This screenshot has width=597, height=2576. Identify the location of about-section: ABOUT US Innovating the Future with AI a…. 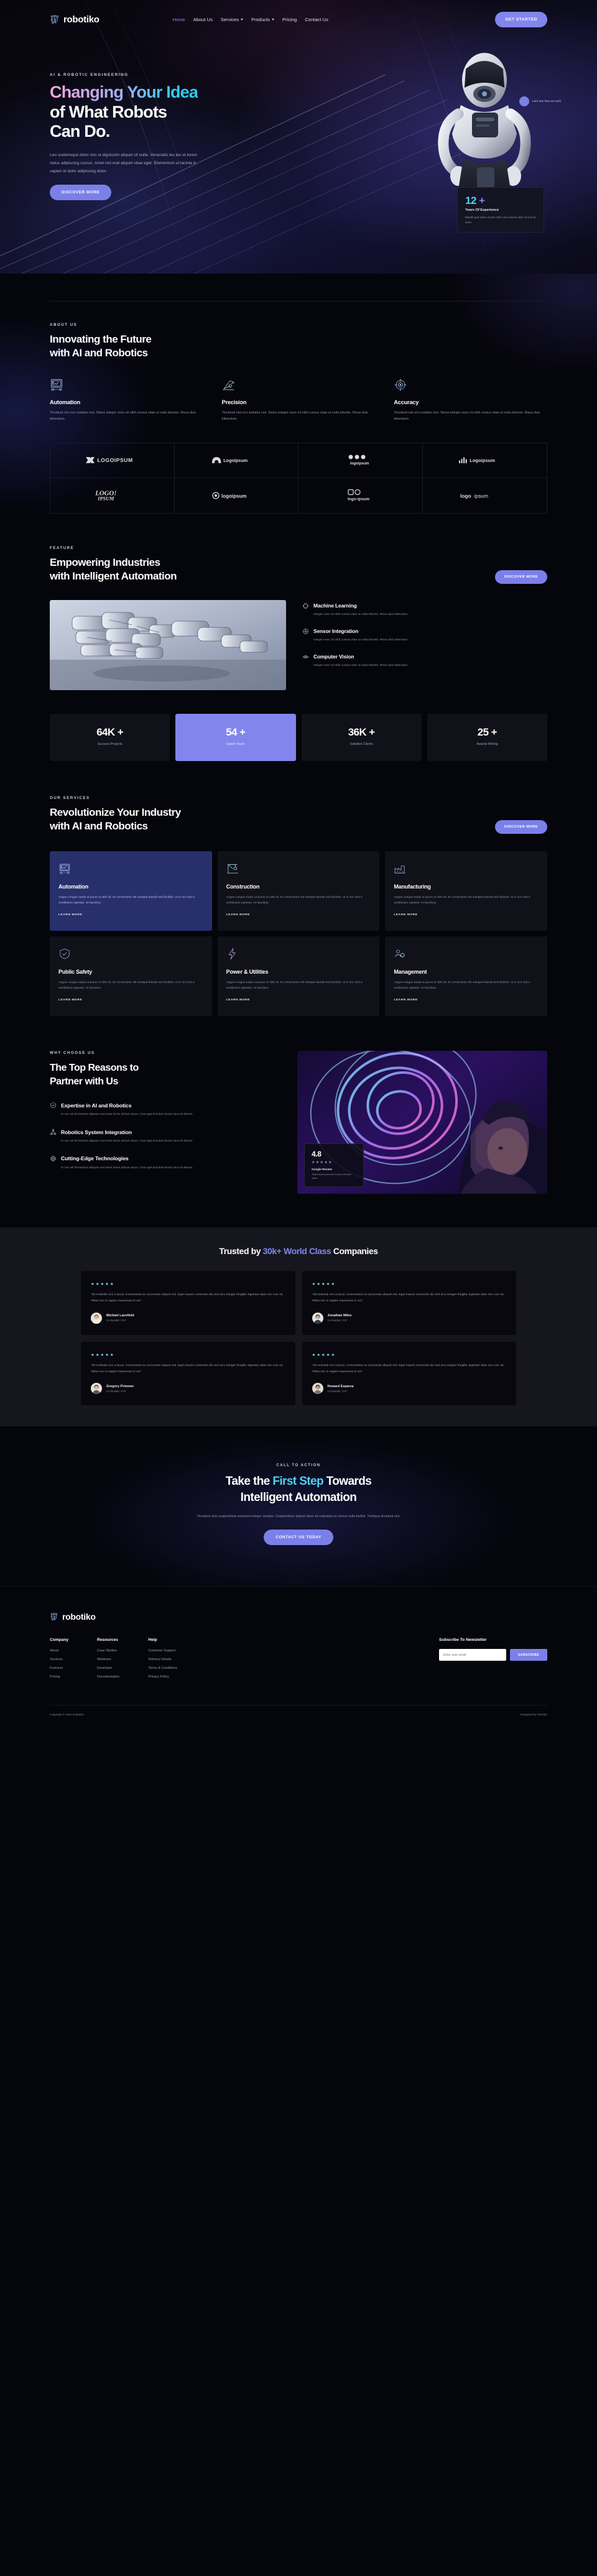
(298, 394).